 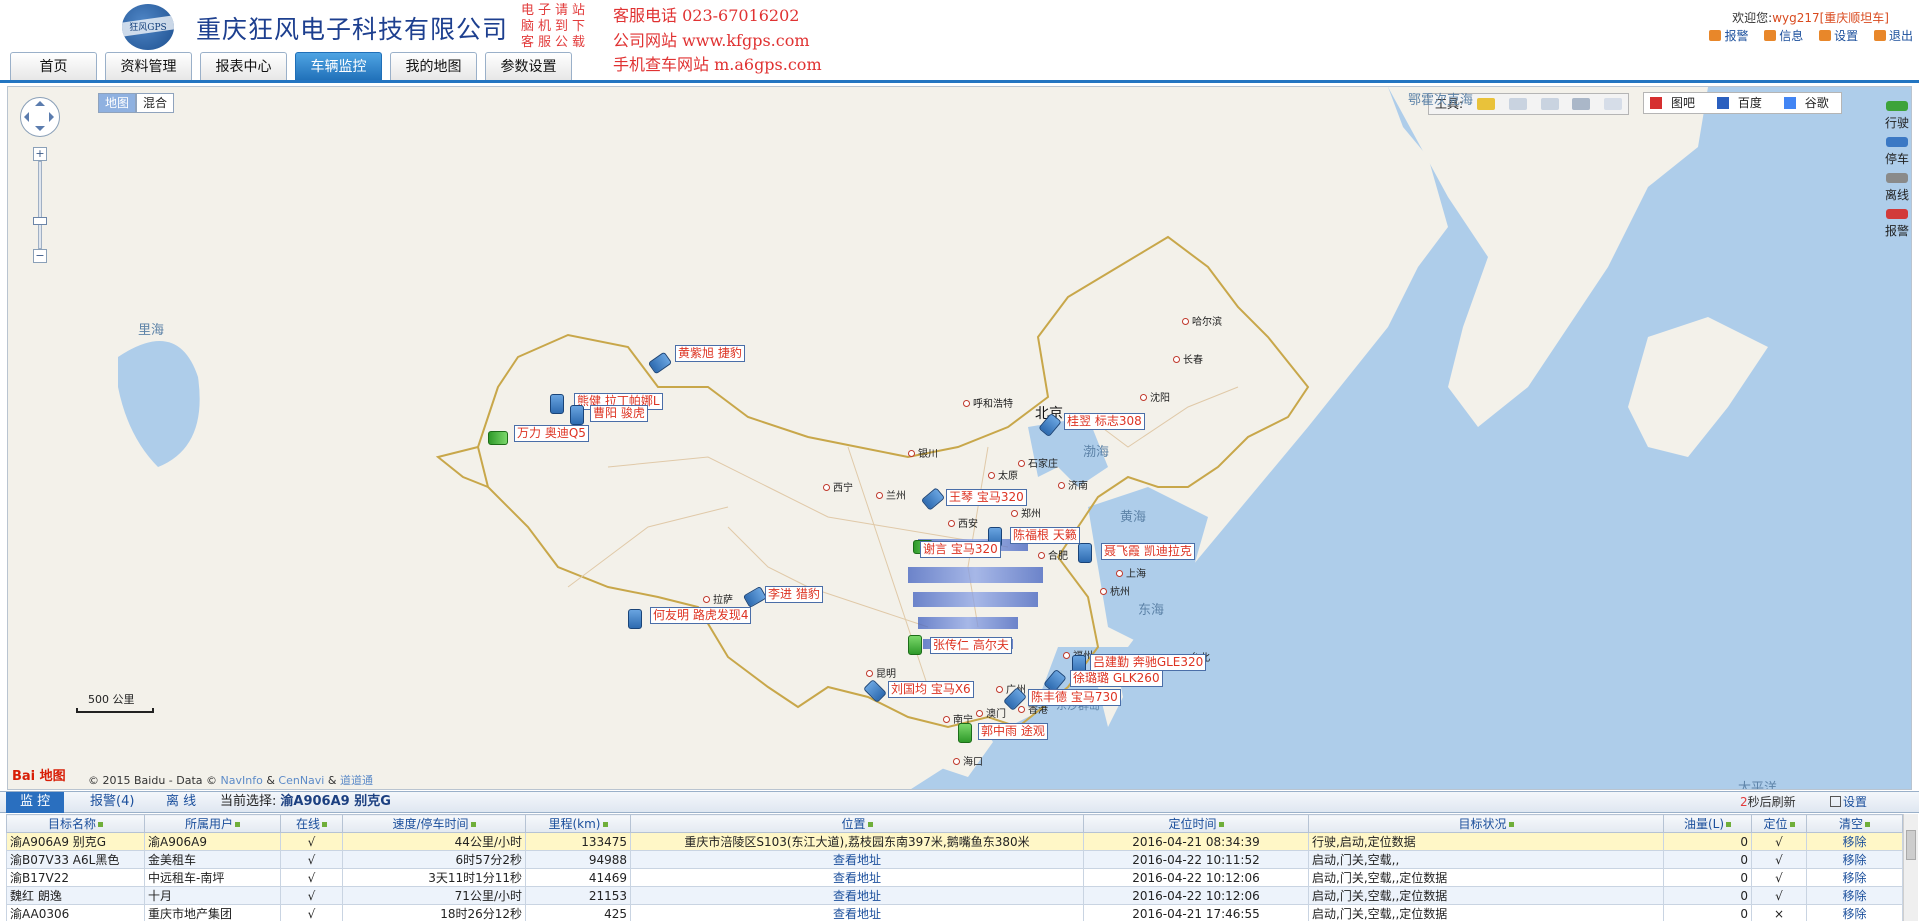 What do you see at coordinates (1549, 104) in the screenshot?
I see `zoom-out-tool-icon` at bounding box center [1549, 104].